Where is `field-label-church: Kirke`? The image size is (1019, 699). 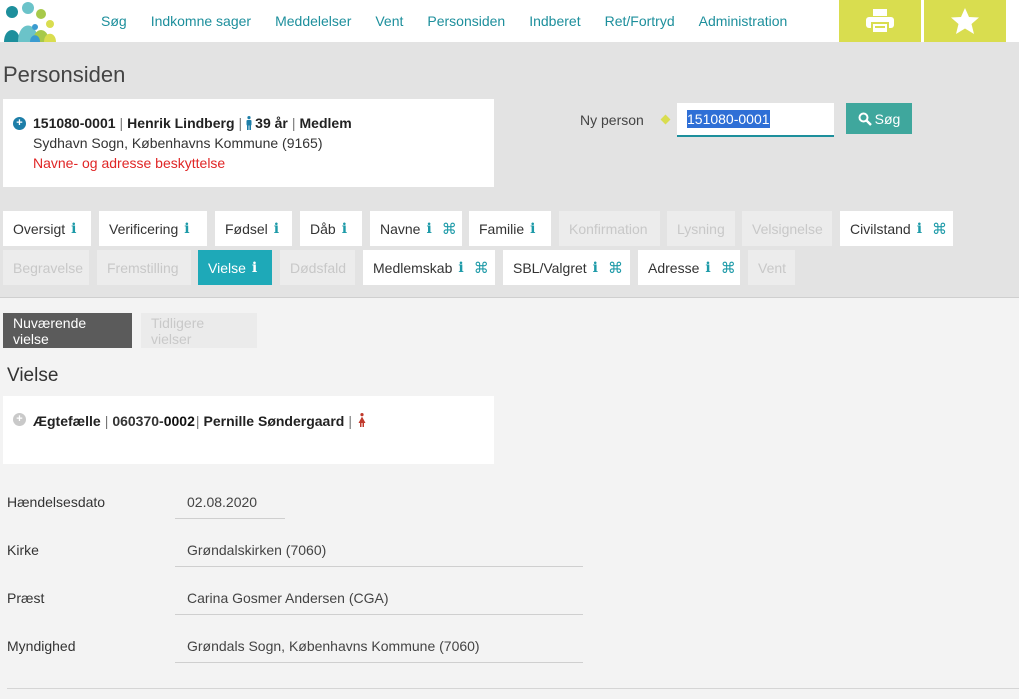 field-label-church: Kirke is located at coordinates (23, 550).